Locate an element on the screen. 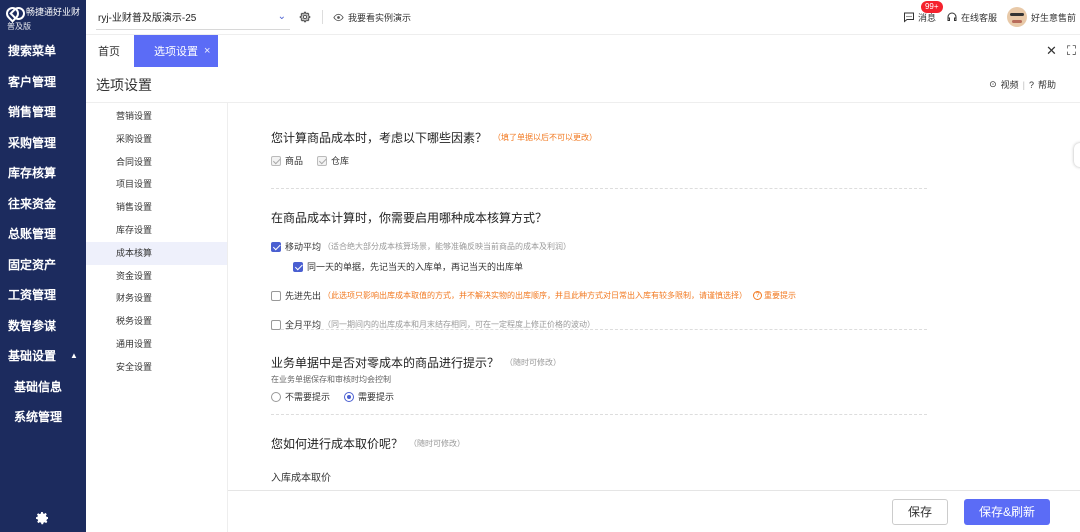  sub-nav-project: 项目设置 is located at coordinates (156, 184).